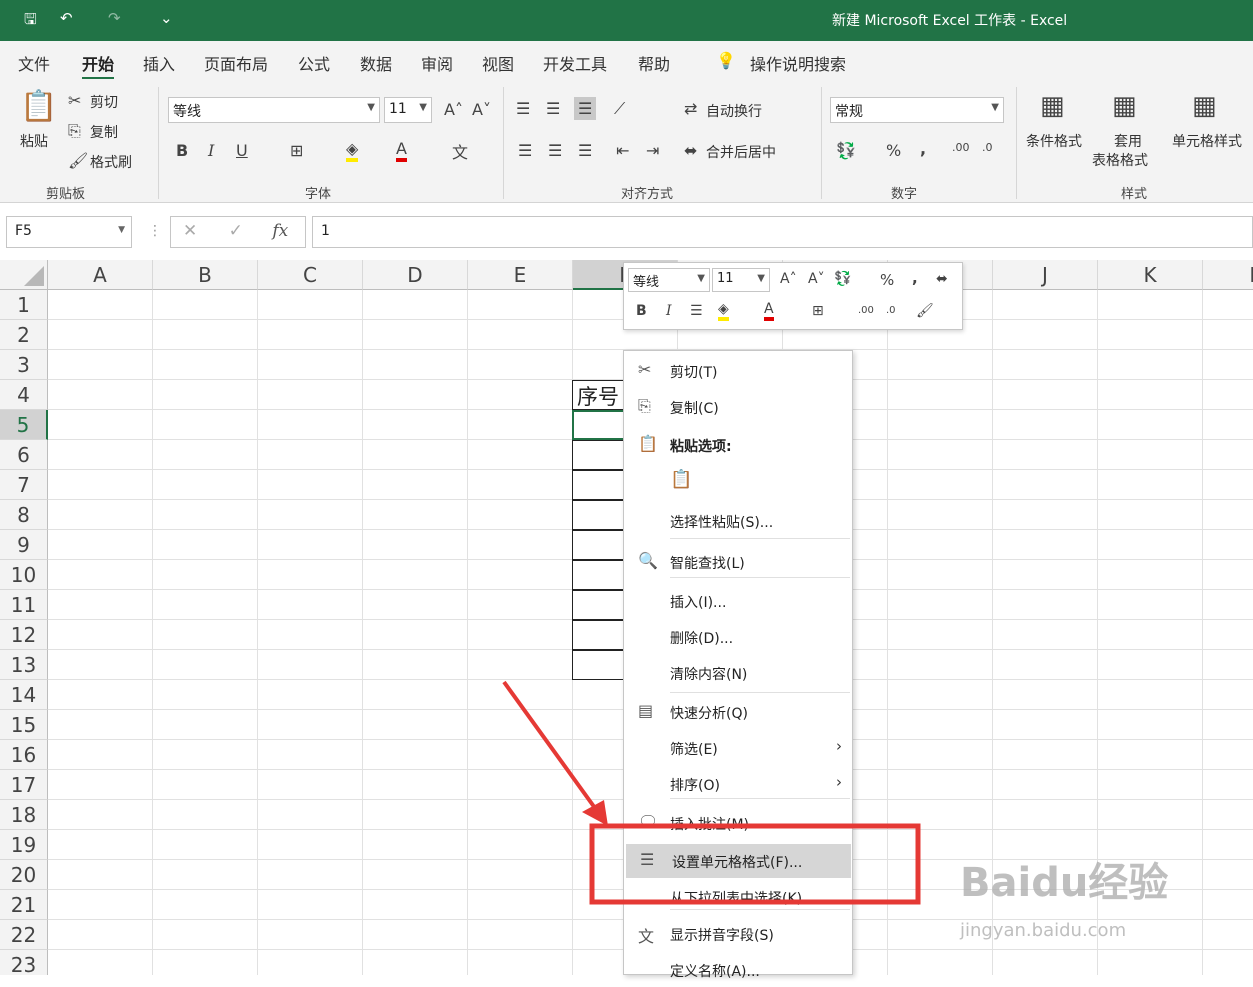 The height and width of the screenshot is (987, 1253). I want to click on watermark-url: jingyan.baidu.com, so click(1043, 930).